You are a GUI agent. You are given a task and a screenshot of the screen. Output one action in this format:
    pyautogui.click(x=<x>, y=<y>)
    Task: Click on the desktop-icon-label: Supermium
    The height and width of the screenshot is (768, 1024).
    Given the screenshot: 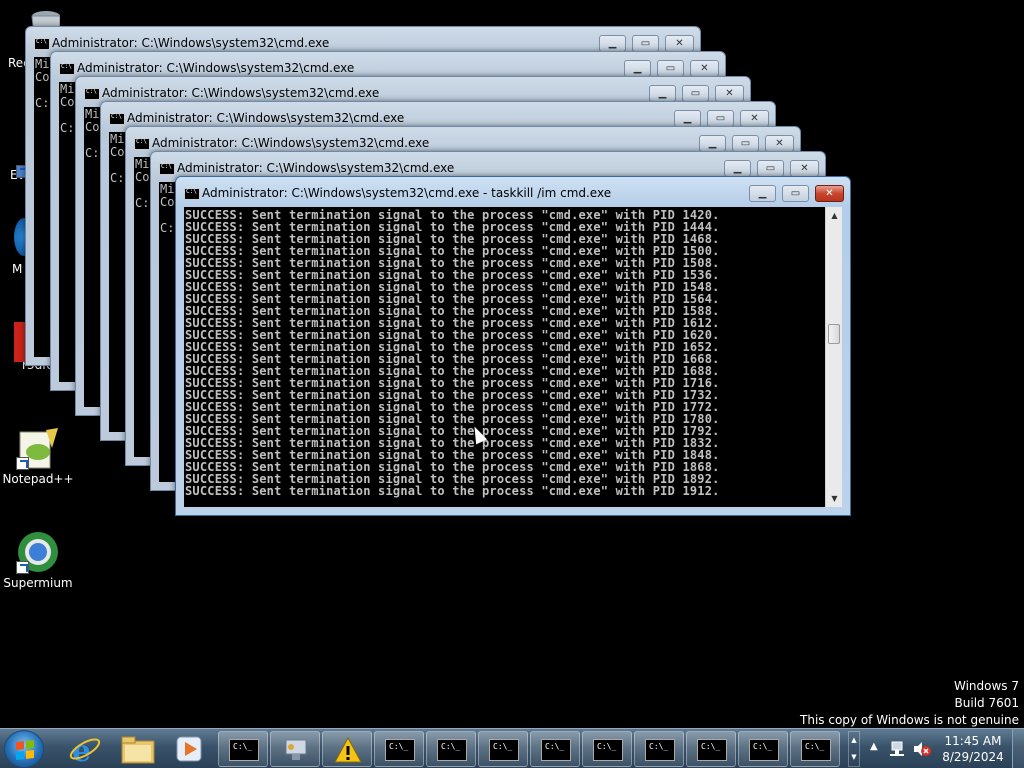 What is the action you would take?
    pyautogui.click(x=38, y=583)
    